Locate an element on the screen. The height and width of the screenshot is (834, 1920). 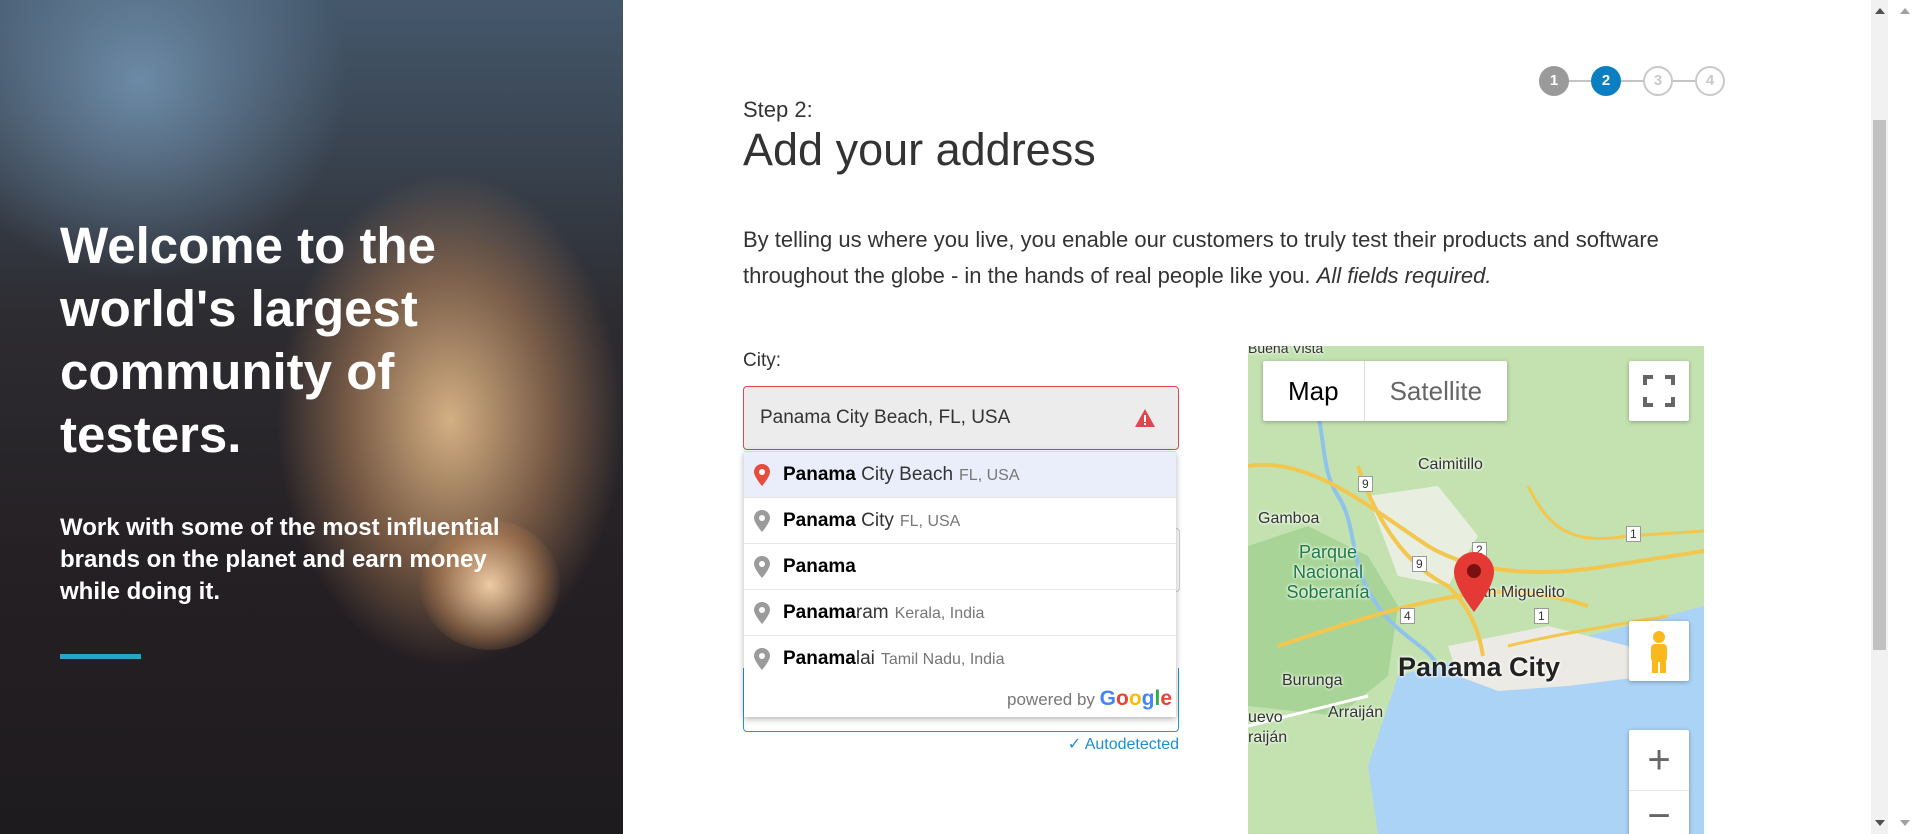
autocomplete-item: Panamaram Kerala, India is located at coordinates (960, 613).